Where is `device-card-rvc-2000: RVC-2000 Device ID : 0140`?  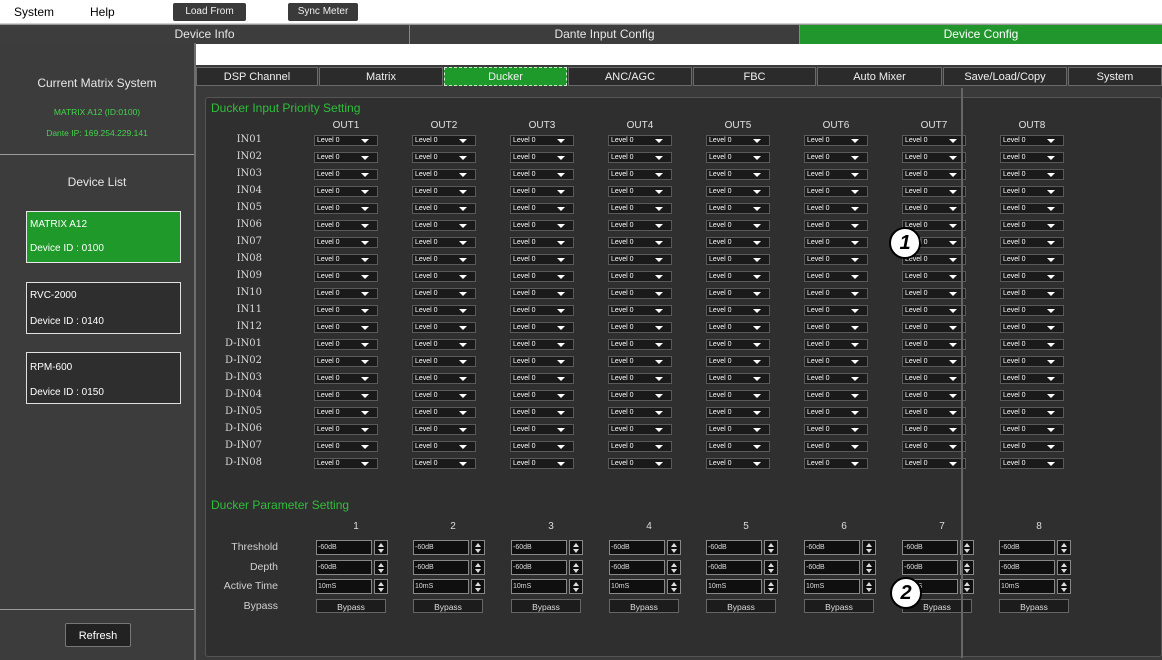
device-card-rvc-2000: RVC-2000 Device ID : 0140 is located at coordinates (103, 308).